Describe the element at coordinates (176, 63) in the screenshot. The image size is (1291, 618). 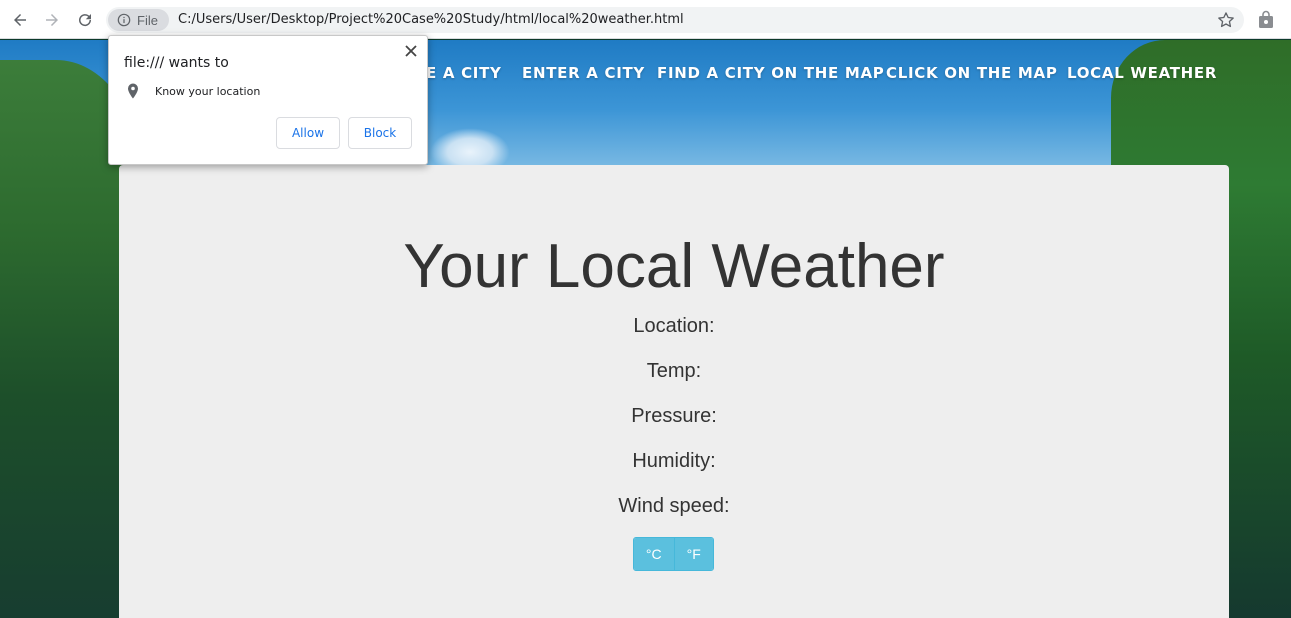
I see `popup-title: file:/// wants to` at that location.